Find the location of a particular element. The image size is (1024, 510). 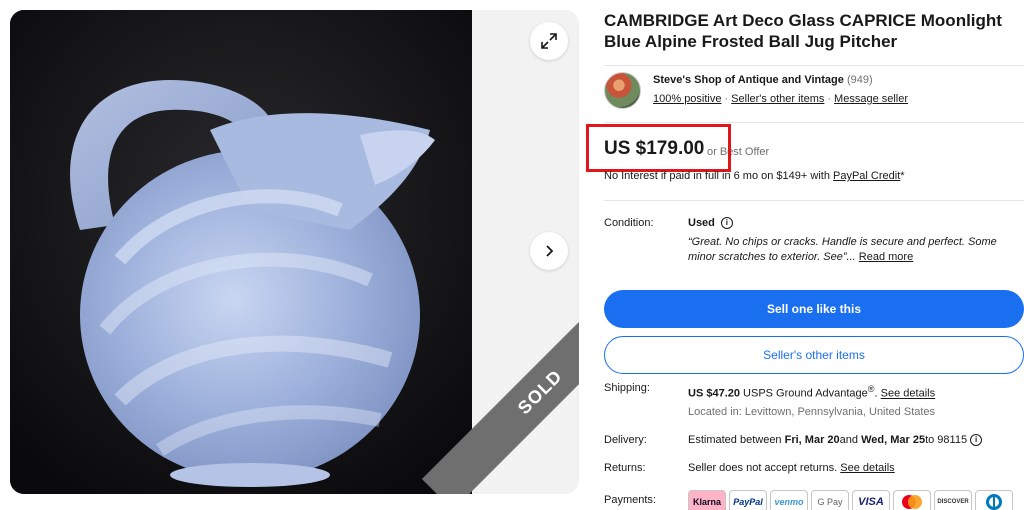

mastercard-icon is located at coordinates (912, 502).